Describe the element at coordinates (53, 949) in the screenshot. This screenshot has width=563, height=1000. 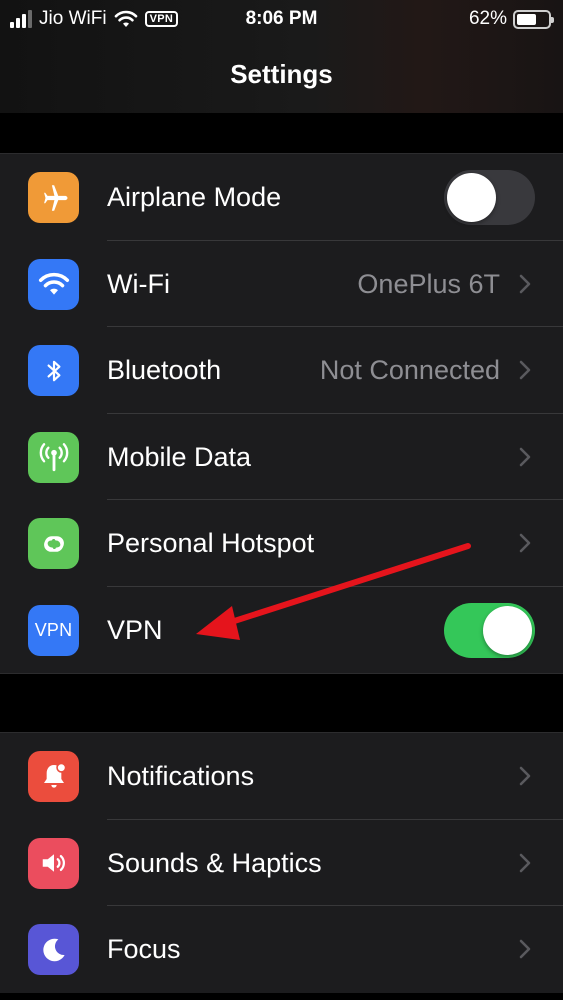
I see `moon-icon` at that location.